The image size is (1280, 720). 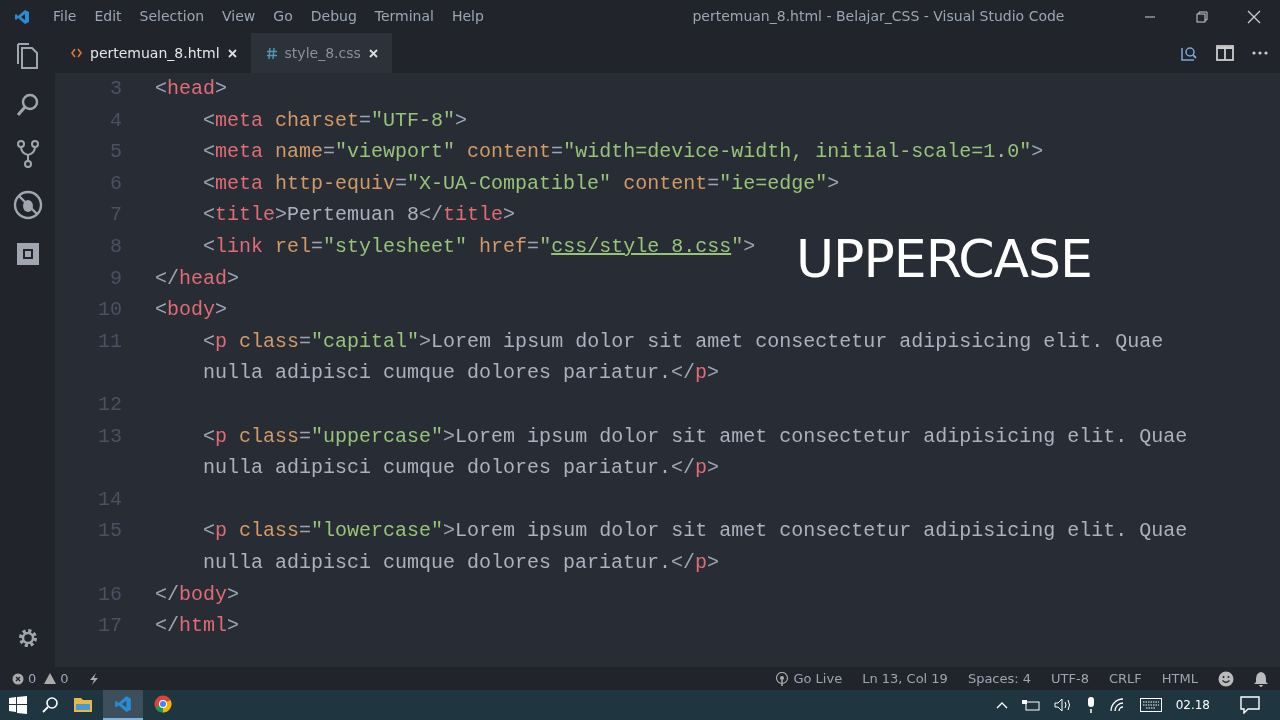 I want to click on code-line: <meta charset="UTF-8">, so click(x=335, y=120).